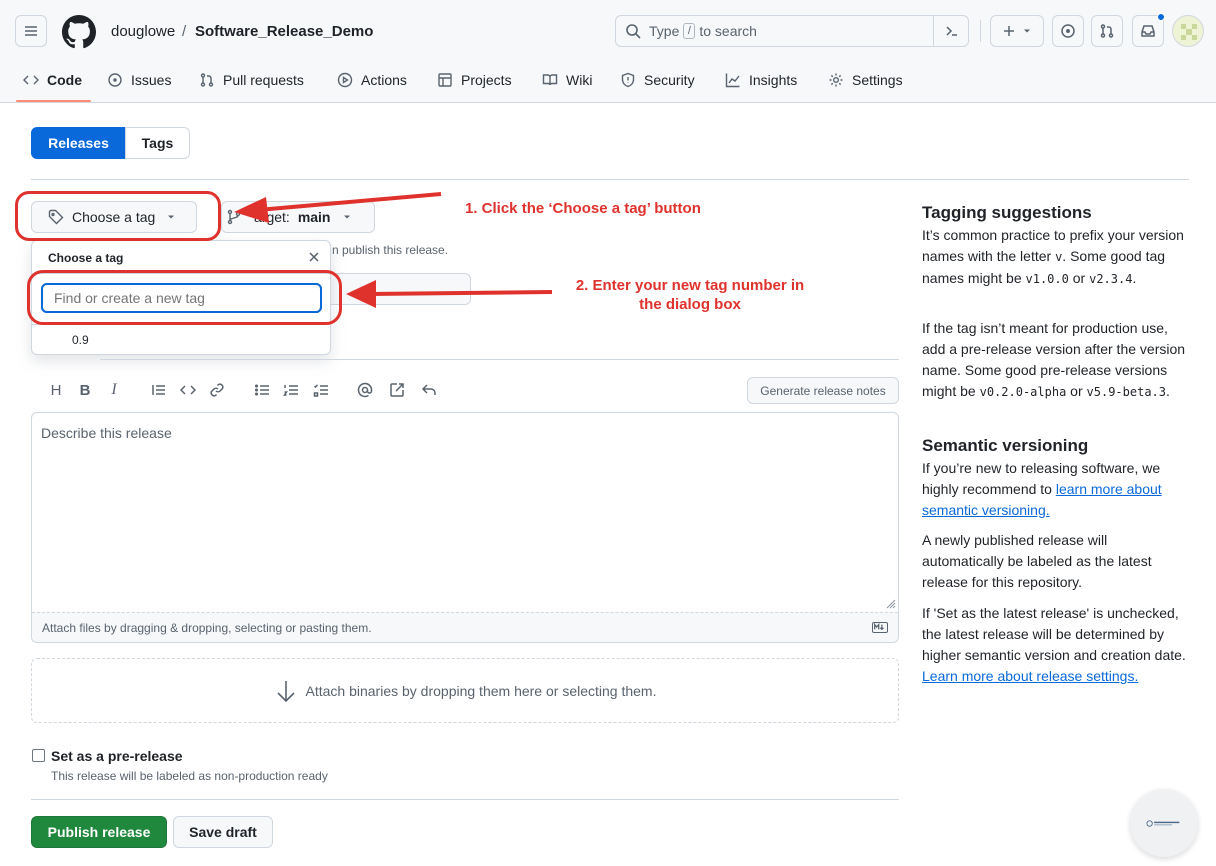 This screenshot has width=1216, height=866. What do you see at coordinates (262, 390) in the screenshot?
I see `unordered-list-icon` at bounding box center [262, 390].